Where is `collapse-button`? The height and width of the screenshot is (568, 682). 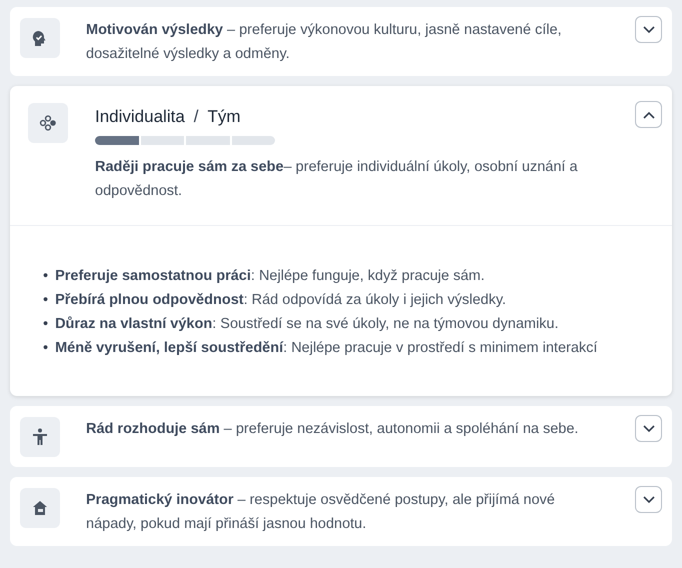
collapse-button is located at coordinates (648, 114).